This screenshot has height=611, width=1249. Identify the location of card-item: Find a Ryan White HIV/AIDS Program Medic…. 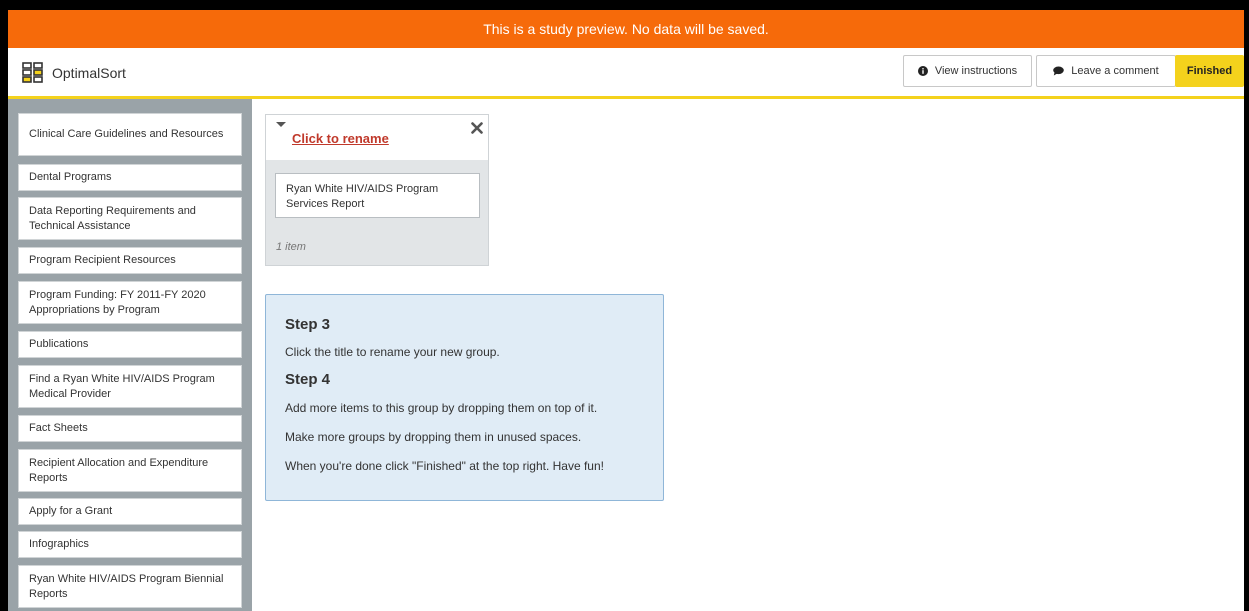
(130, 386).